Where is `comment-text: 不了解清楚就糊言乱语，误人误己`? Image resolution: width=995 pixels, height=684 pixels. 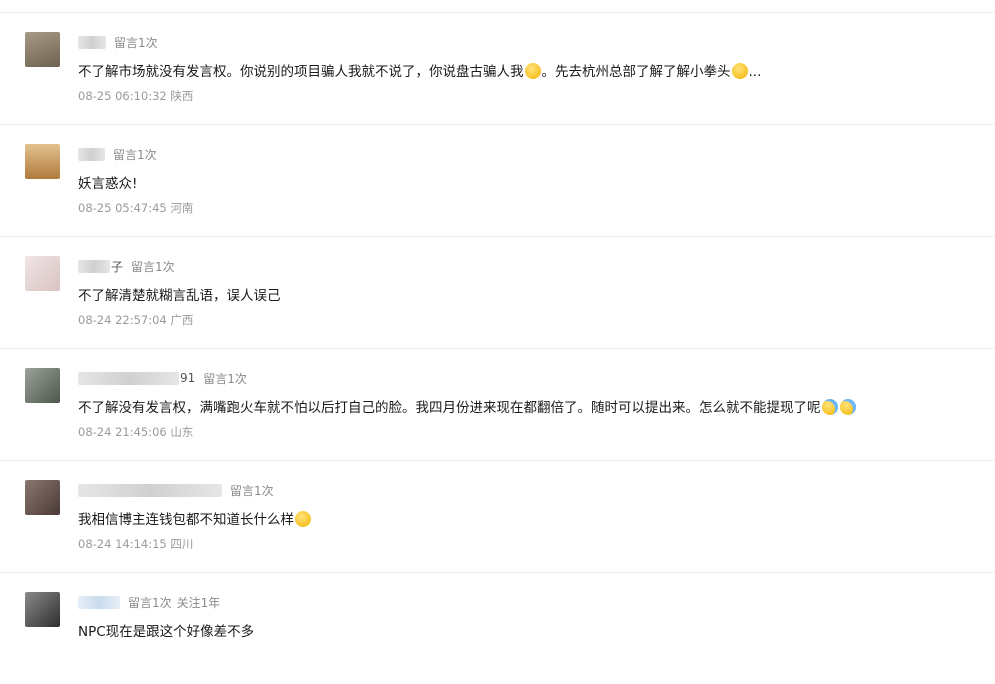
comment-text: 不了解清楚就糊言乱语，误人误己 is located at coordinates (179, 296).